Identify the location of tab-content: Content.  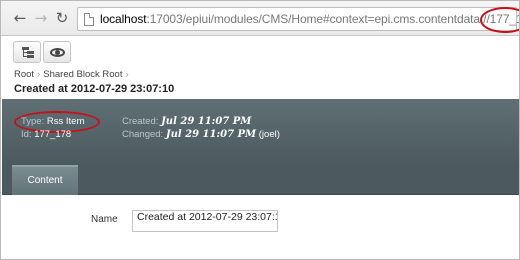
(45, 180).